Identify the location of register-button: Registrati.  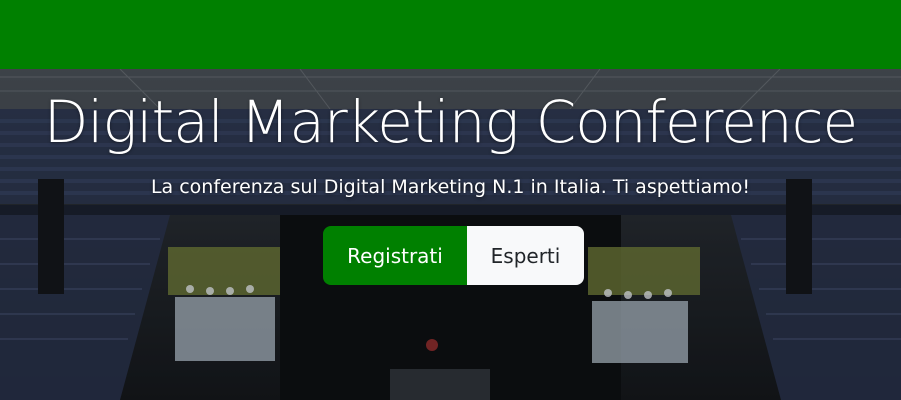
(395, 255).